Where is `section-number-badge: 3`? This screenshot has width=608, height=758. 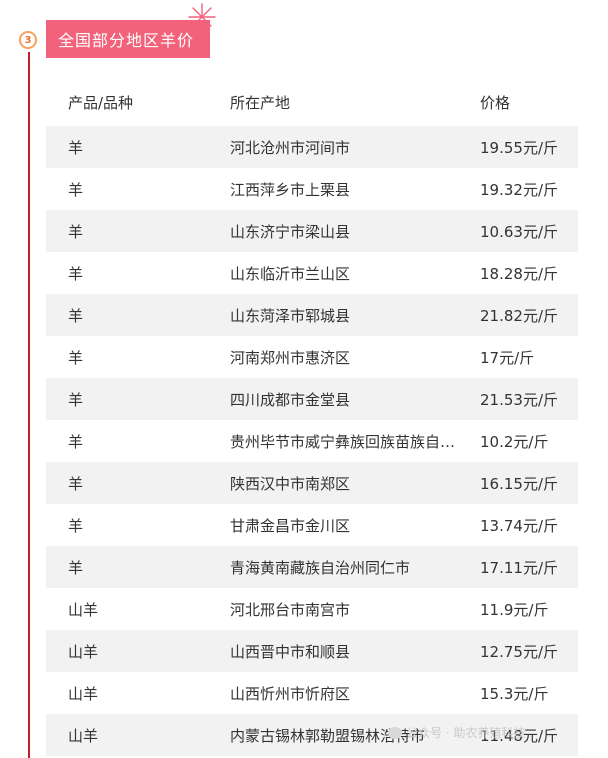 section-number-badge: 3 is located at coordinates (28, 40).